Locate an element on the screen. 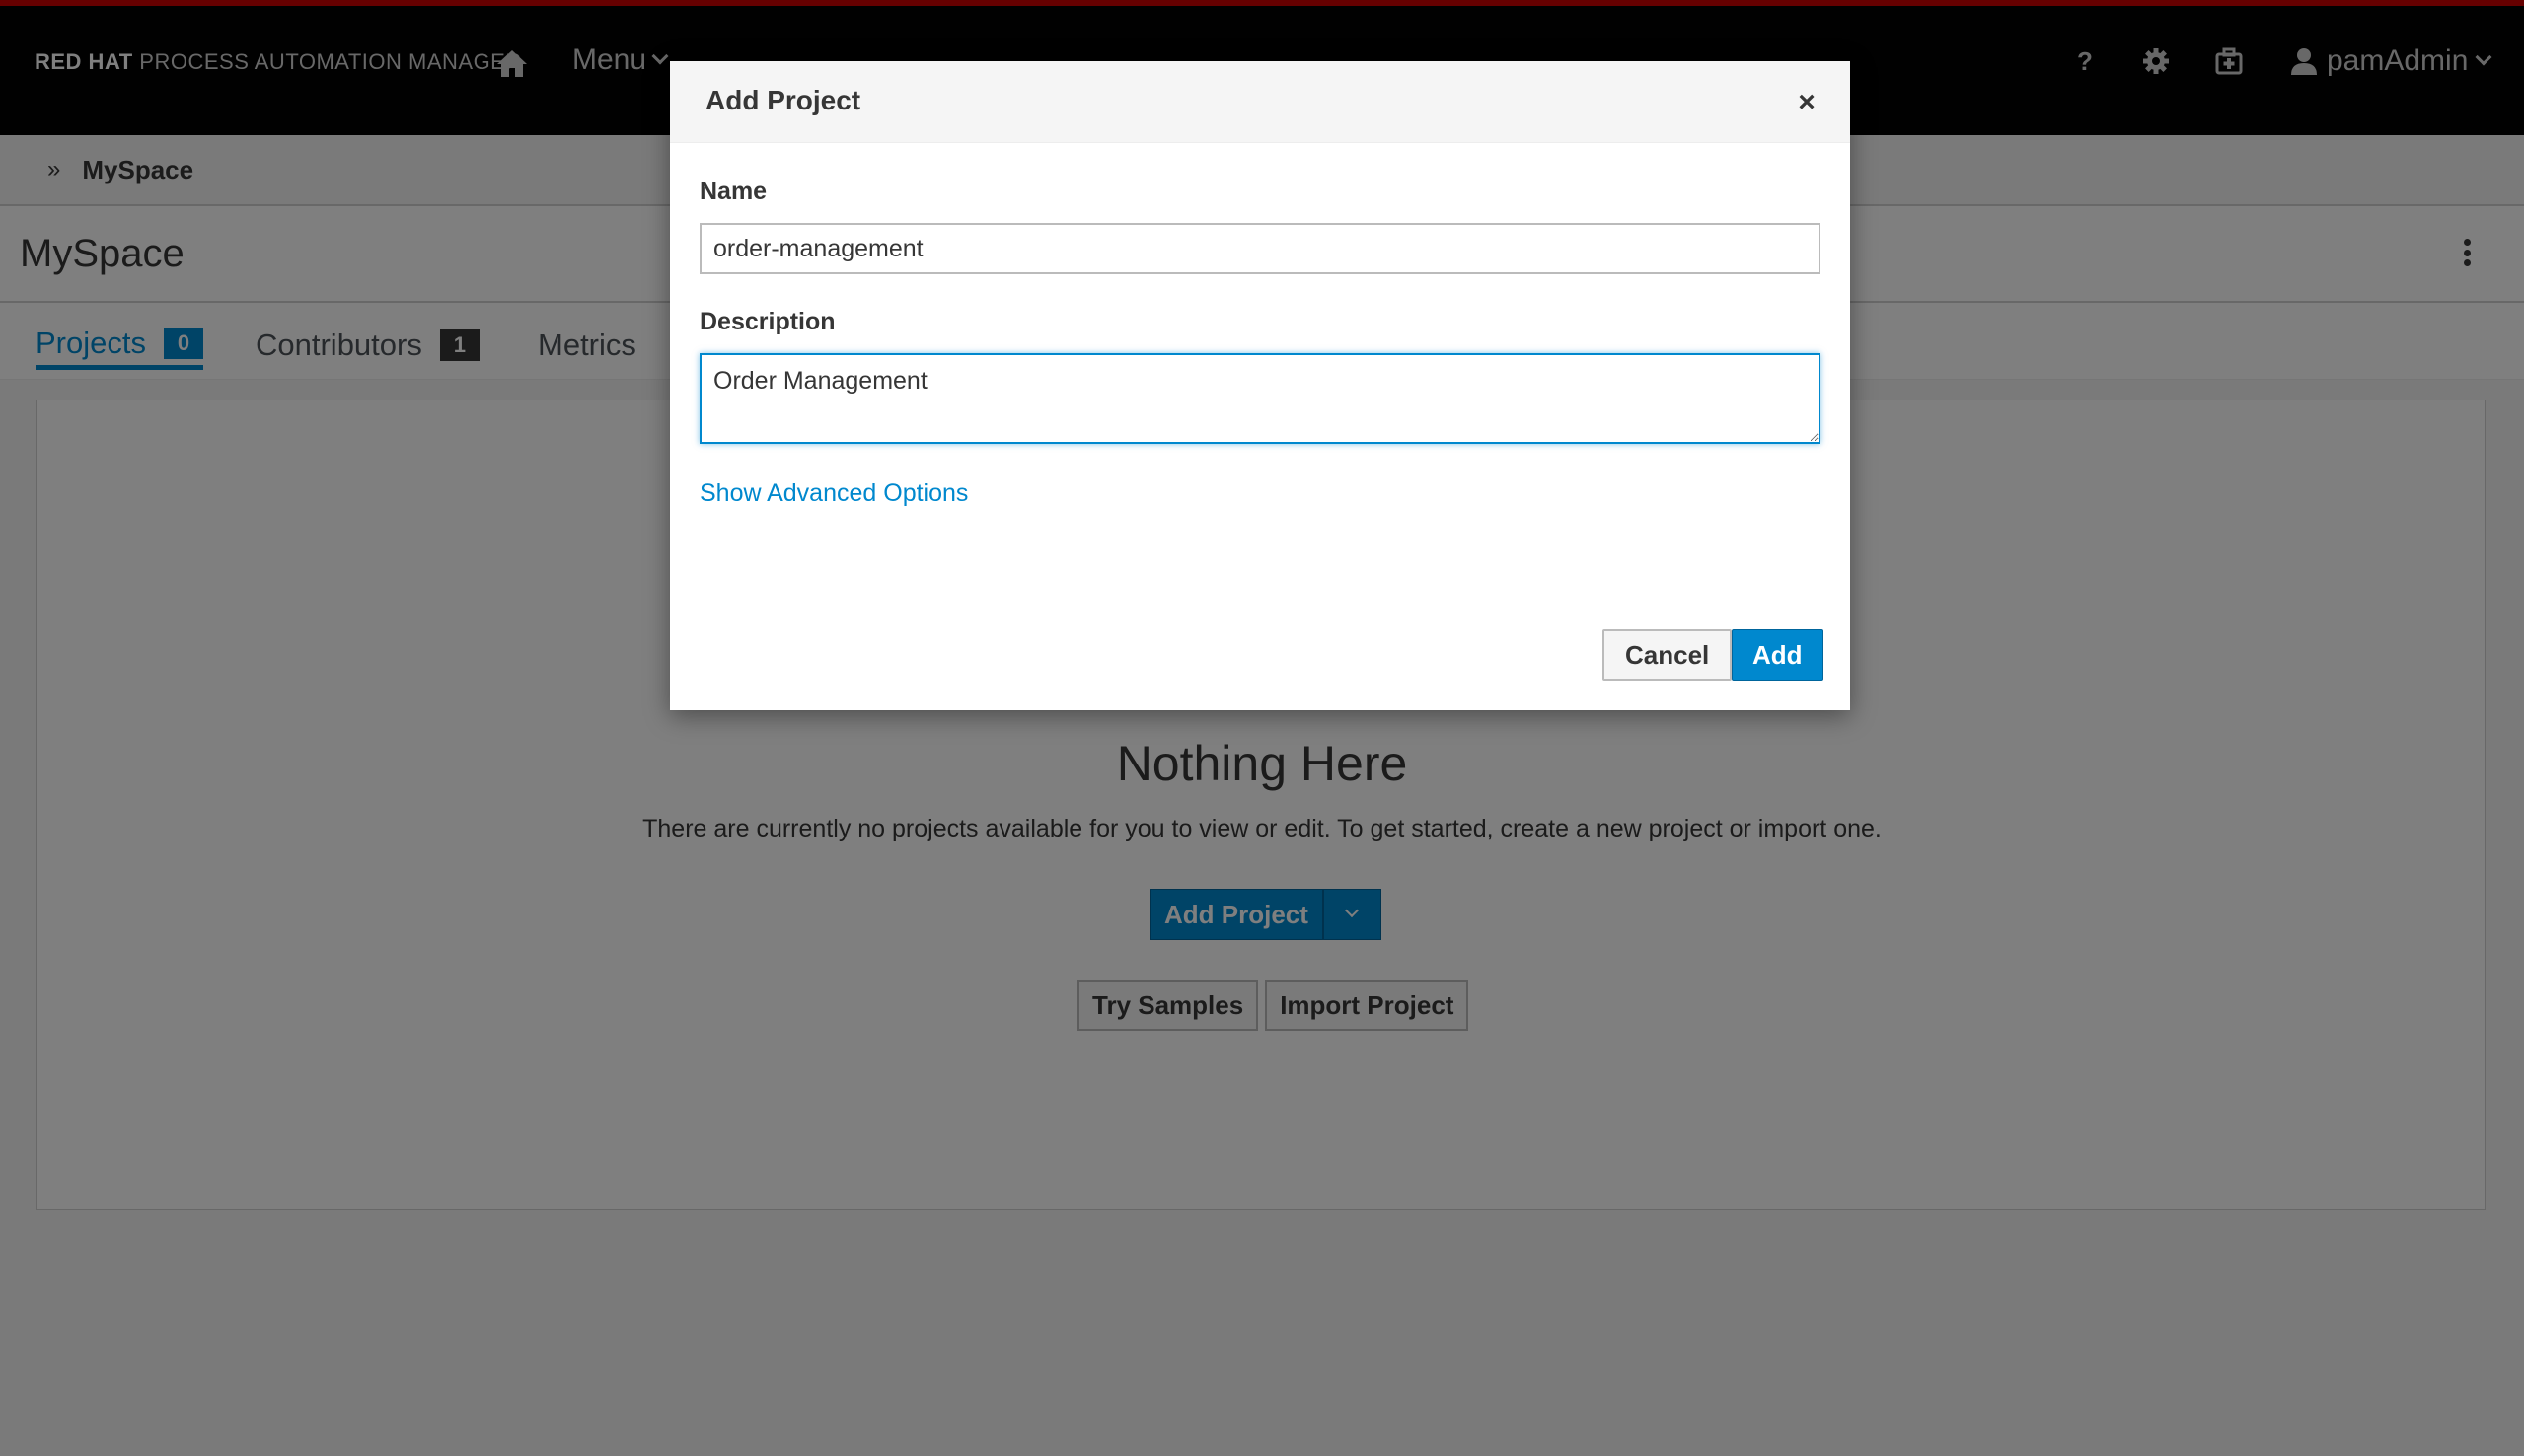 The image size is (2524, 1456). show-advanced-options-link: Show Advanced Options is located at coordinates (834, 493).